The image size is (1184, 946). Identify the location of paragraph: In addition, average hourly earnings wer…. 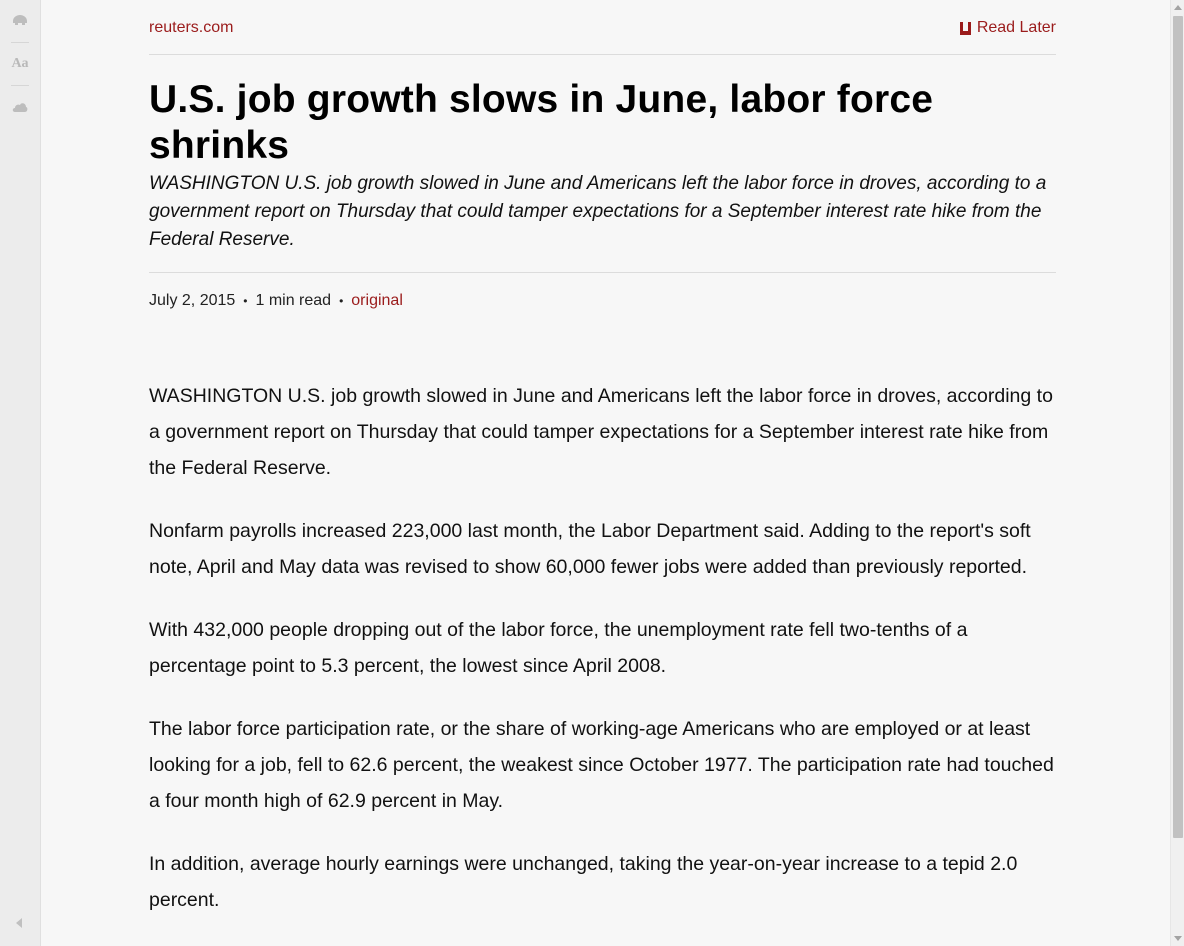
(583, 882).